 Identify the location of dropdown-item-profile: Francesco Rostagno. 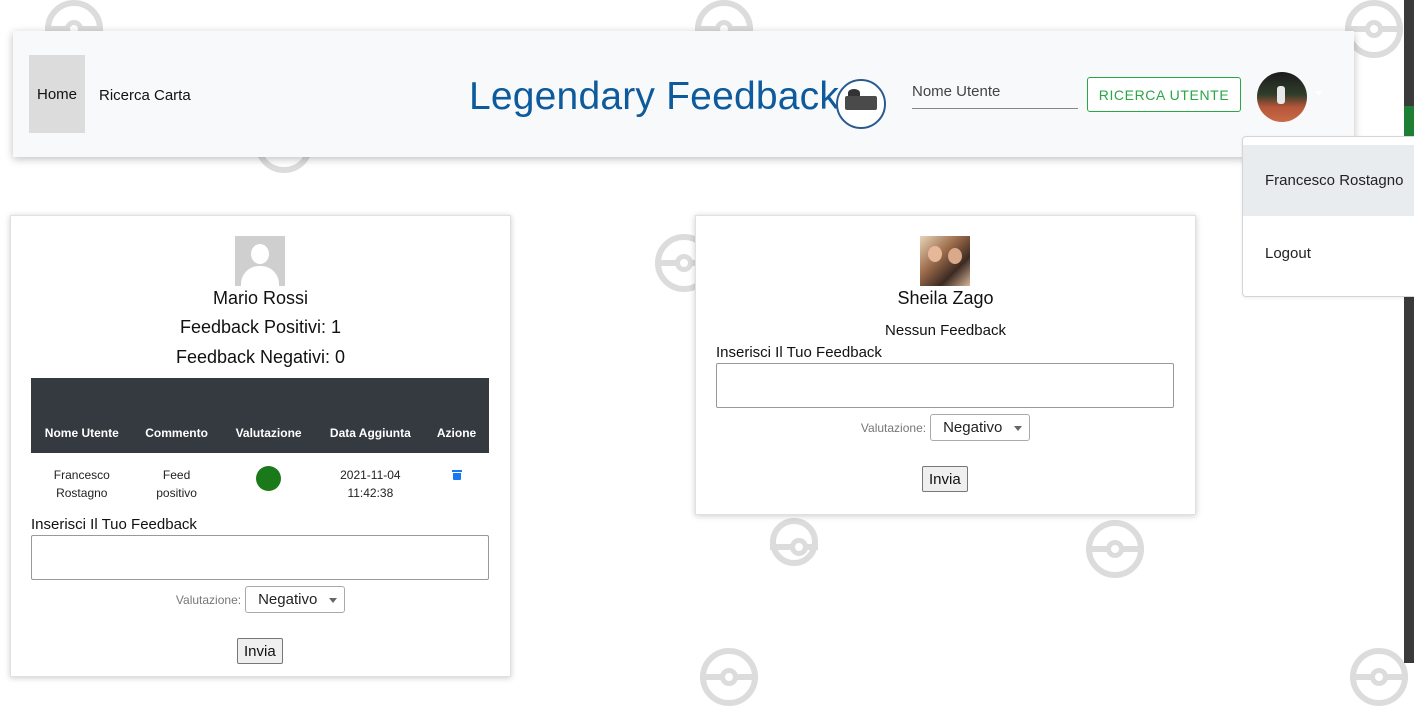
(1328, 180).